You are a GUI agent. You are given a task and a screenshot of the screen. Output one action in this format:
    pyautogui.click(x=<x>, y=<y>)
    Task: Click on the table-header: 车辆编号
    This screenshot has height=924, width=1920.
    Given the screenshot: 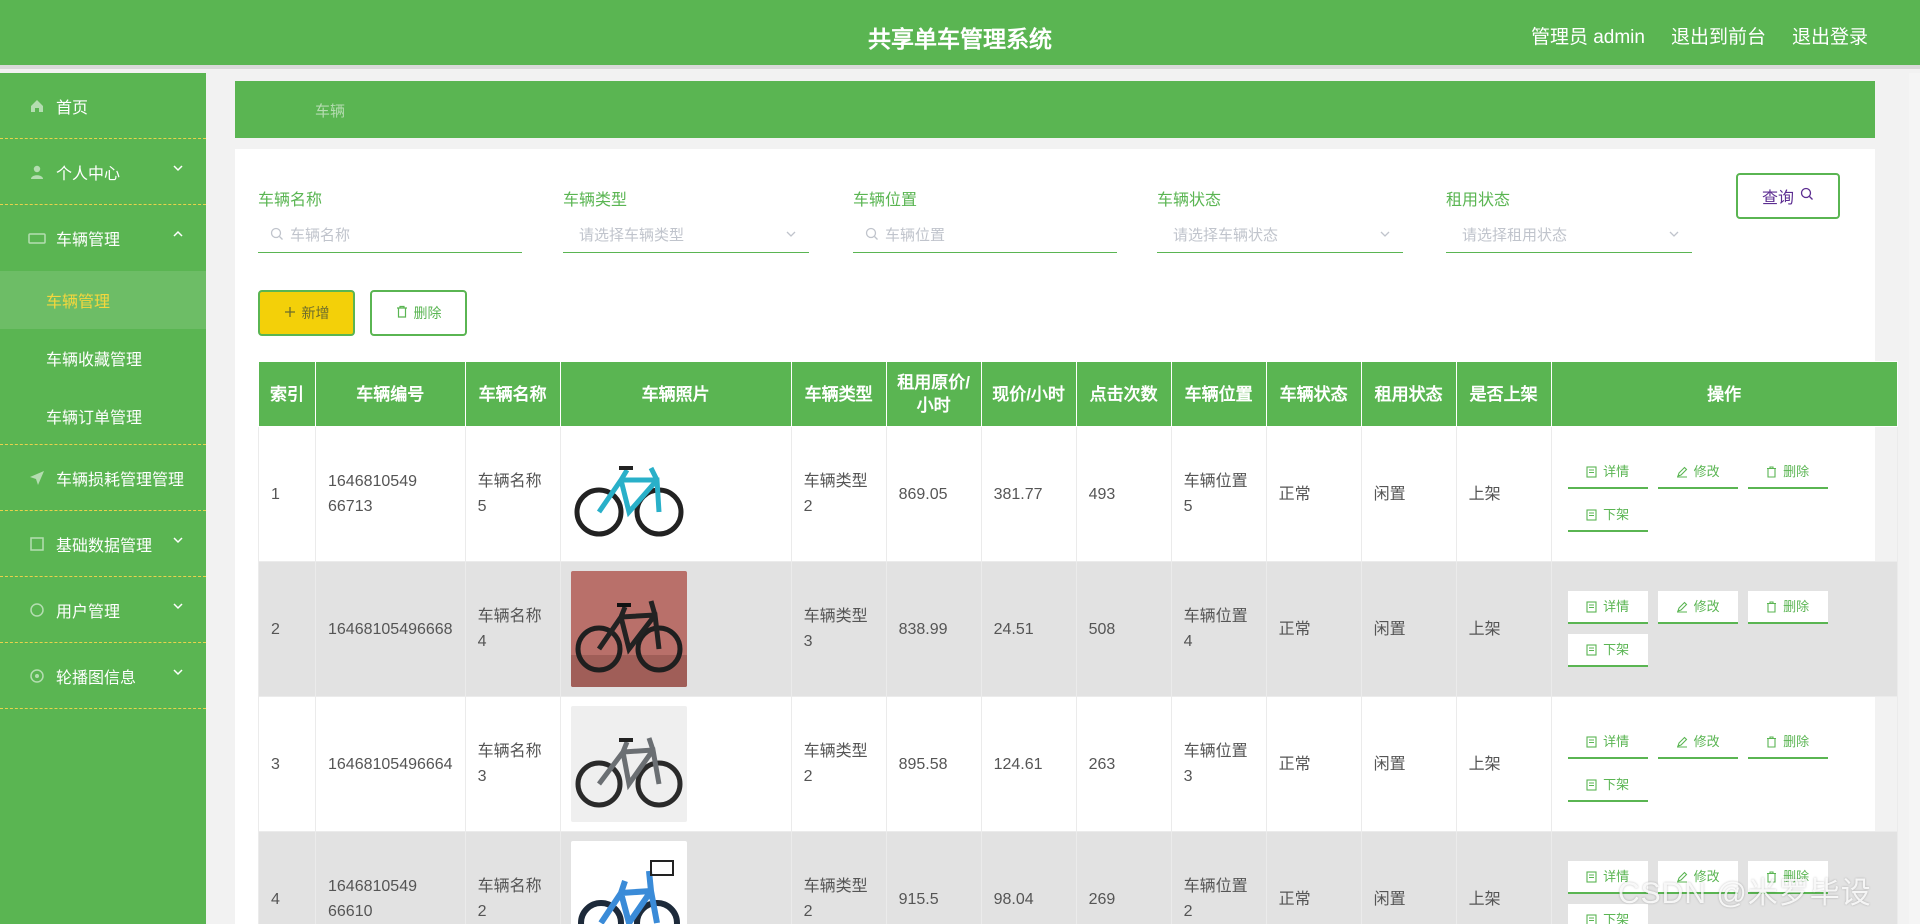 What is the action you would take?
    pyautogui.click(x=390, y=394)
    